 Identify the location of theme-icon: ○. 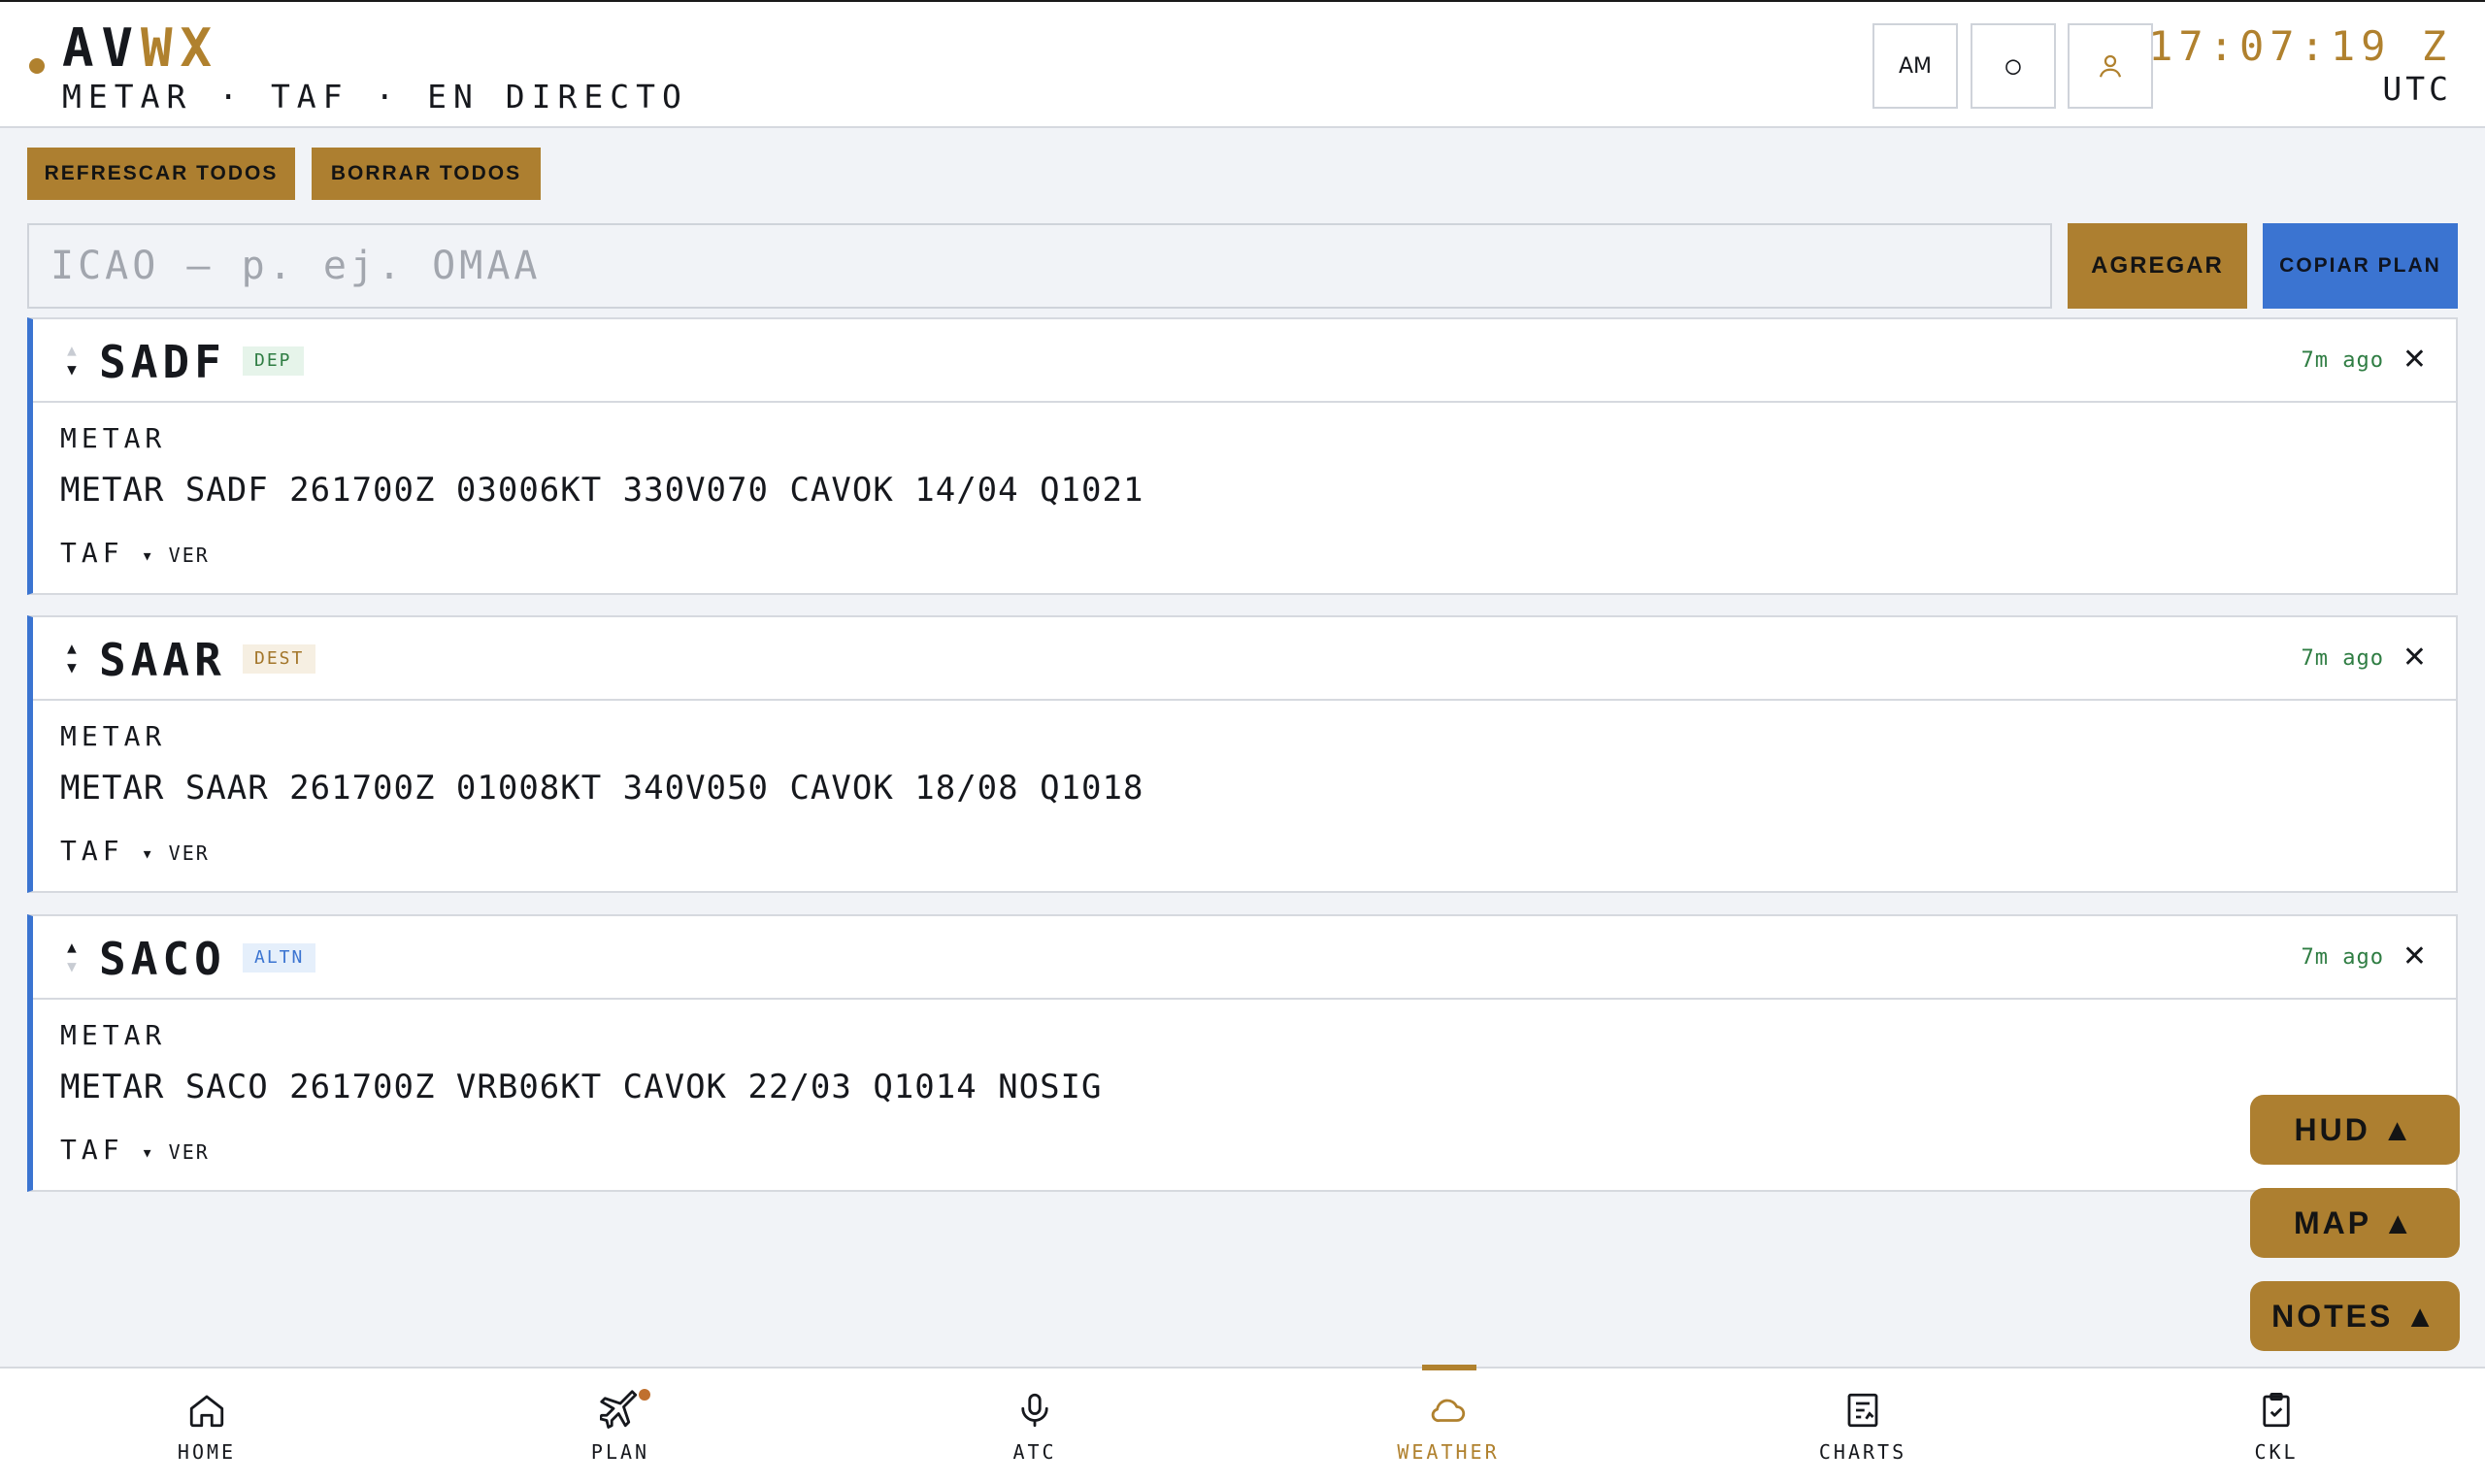
(2013, 66).